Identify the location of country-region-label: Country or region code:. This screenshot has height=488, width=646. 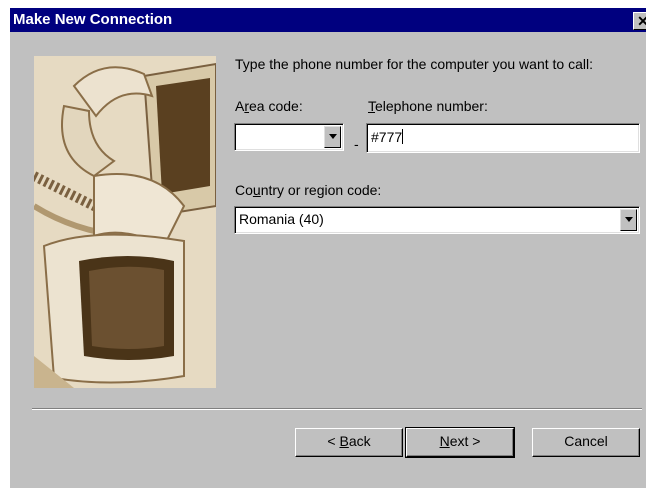
(308, 190).